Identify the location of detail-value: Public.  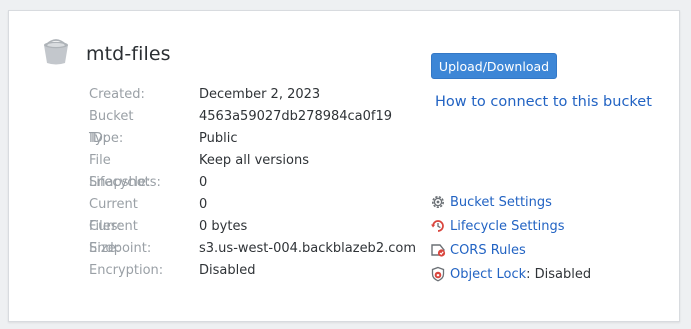
(218, 138).